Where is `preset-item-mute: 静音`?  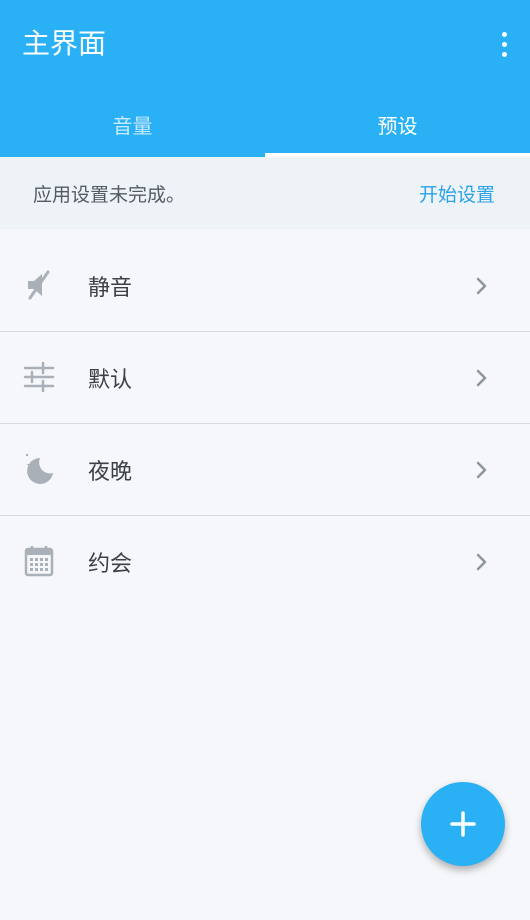 preset-item-mute: 静音 is located at coordinates (265, 286).